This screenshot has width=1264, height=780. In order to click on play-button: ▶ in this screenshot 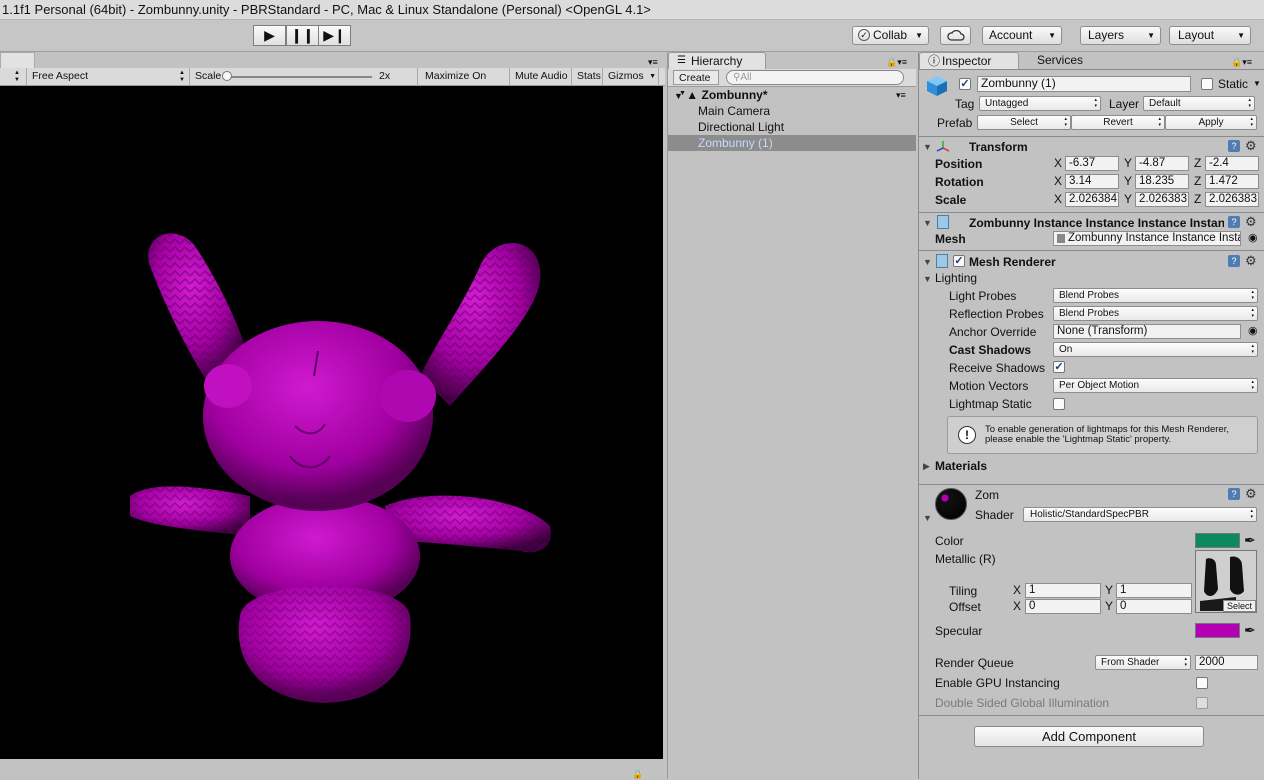, I will do `click(269, 35)`.